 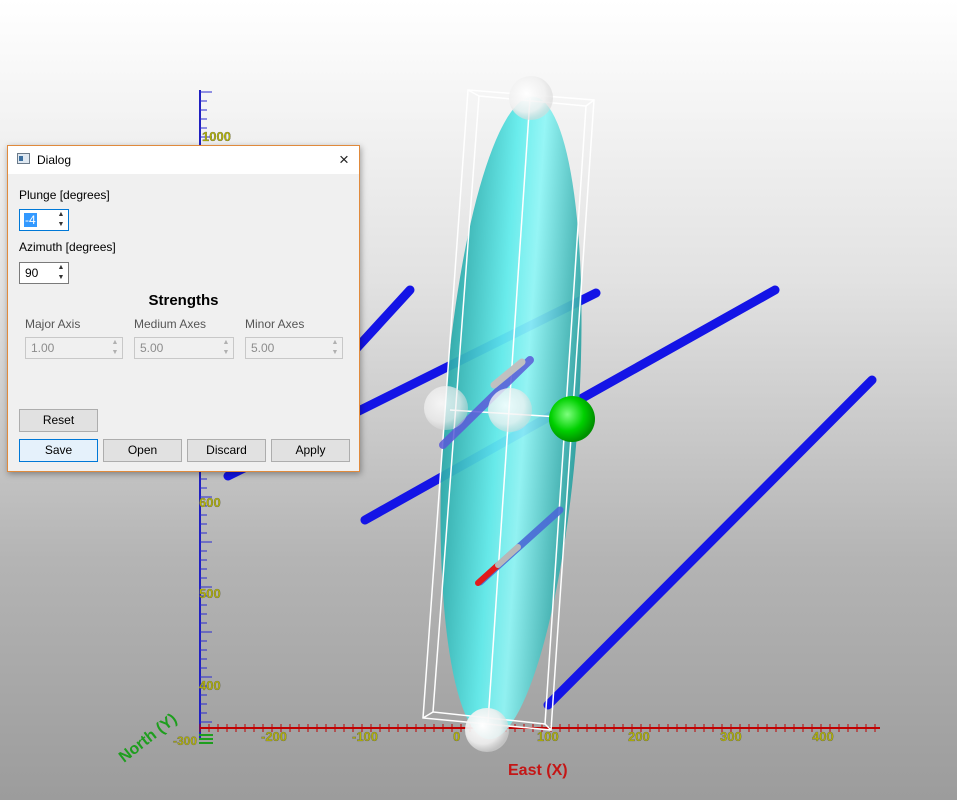 I want to click on major-axis-value: 1.00, so click(x=43, y=348).